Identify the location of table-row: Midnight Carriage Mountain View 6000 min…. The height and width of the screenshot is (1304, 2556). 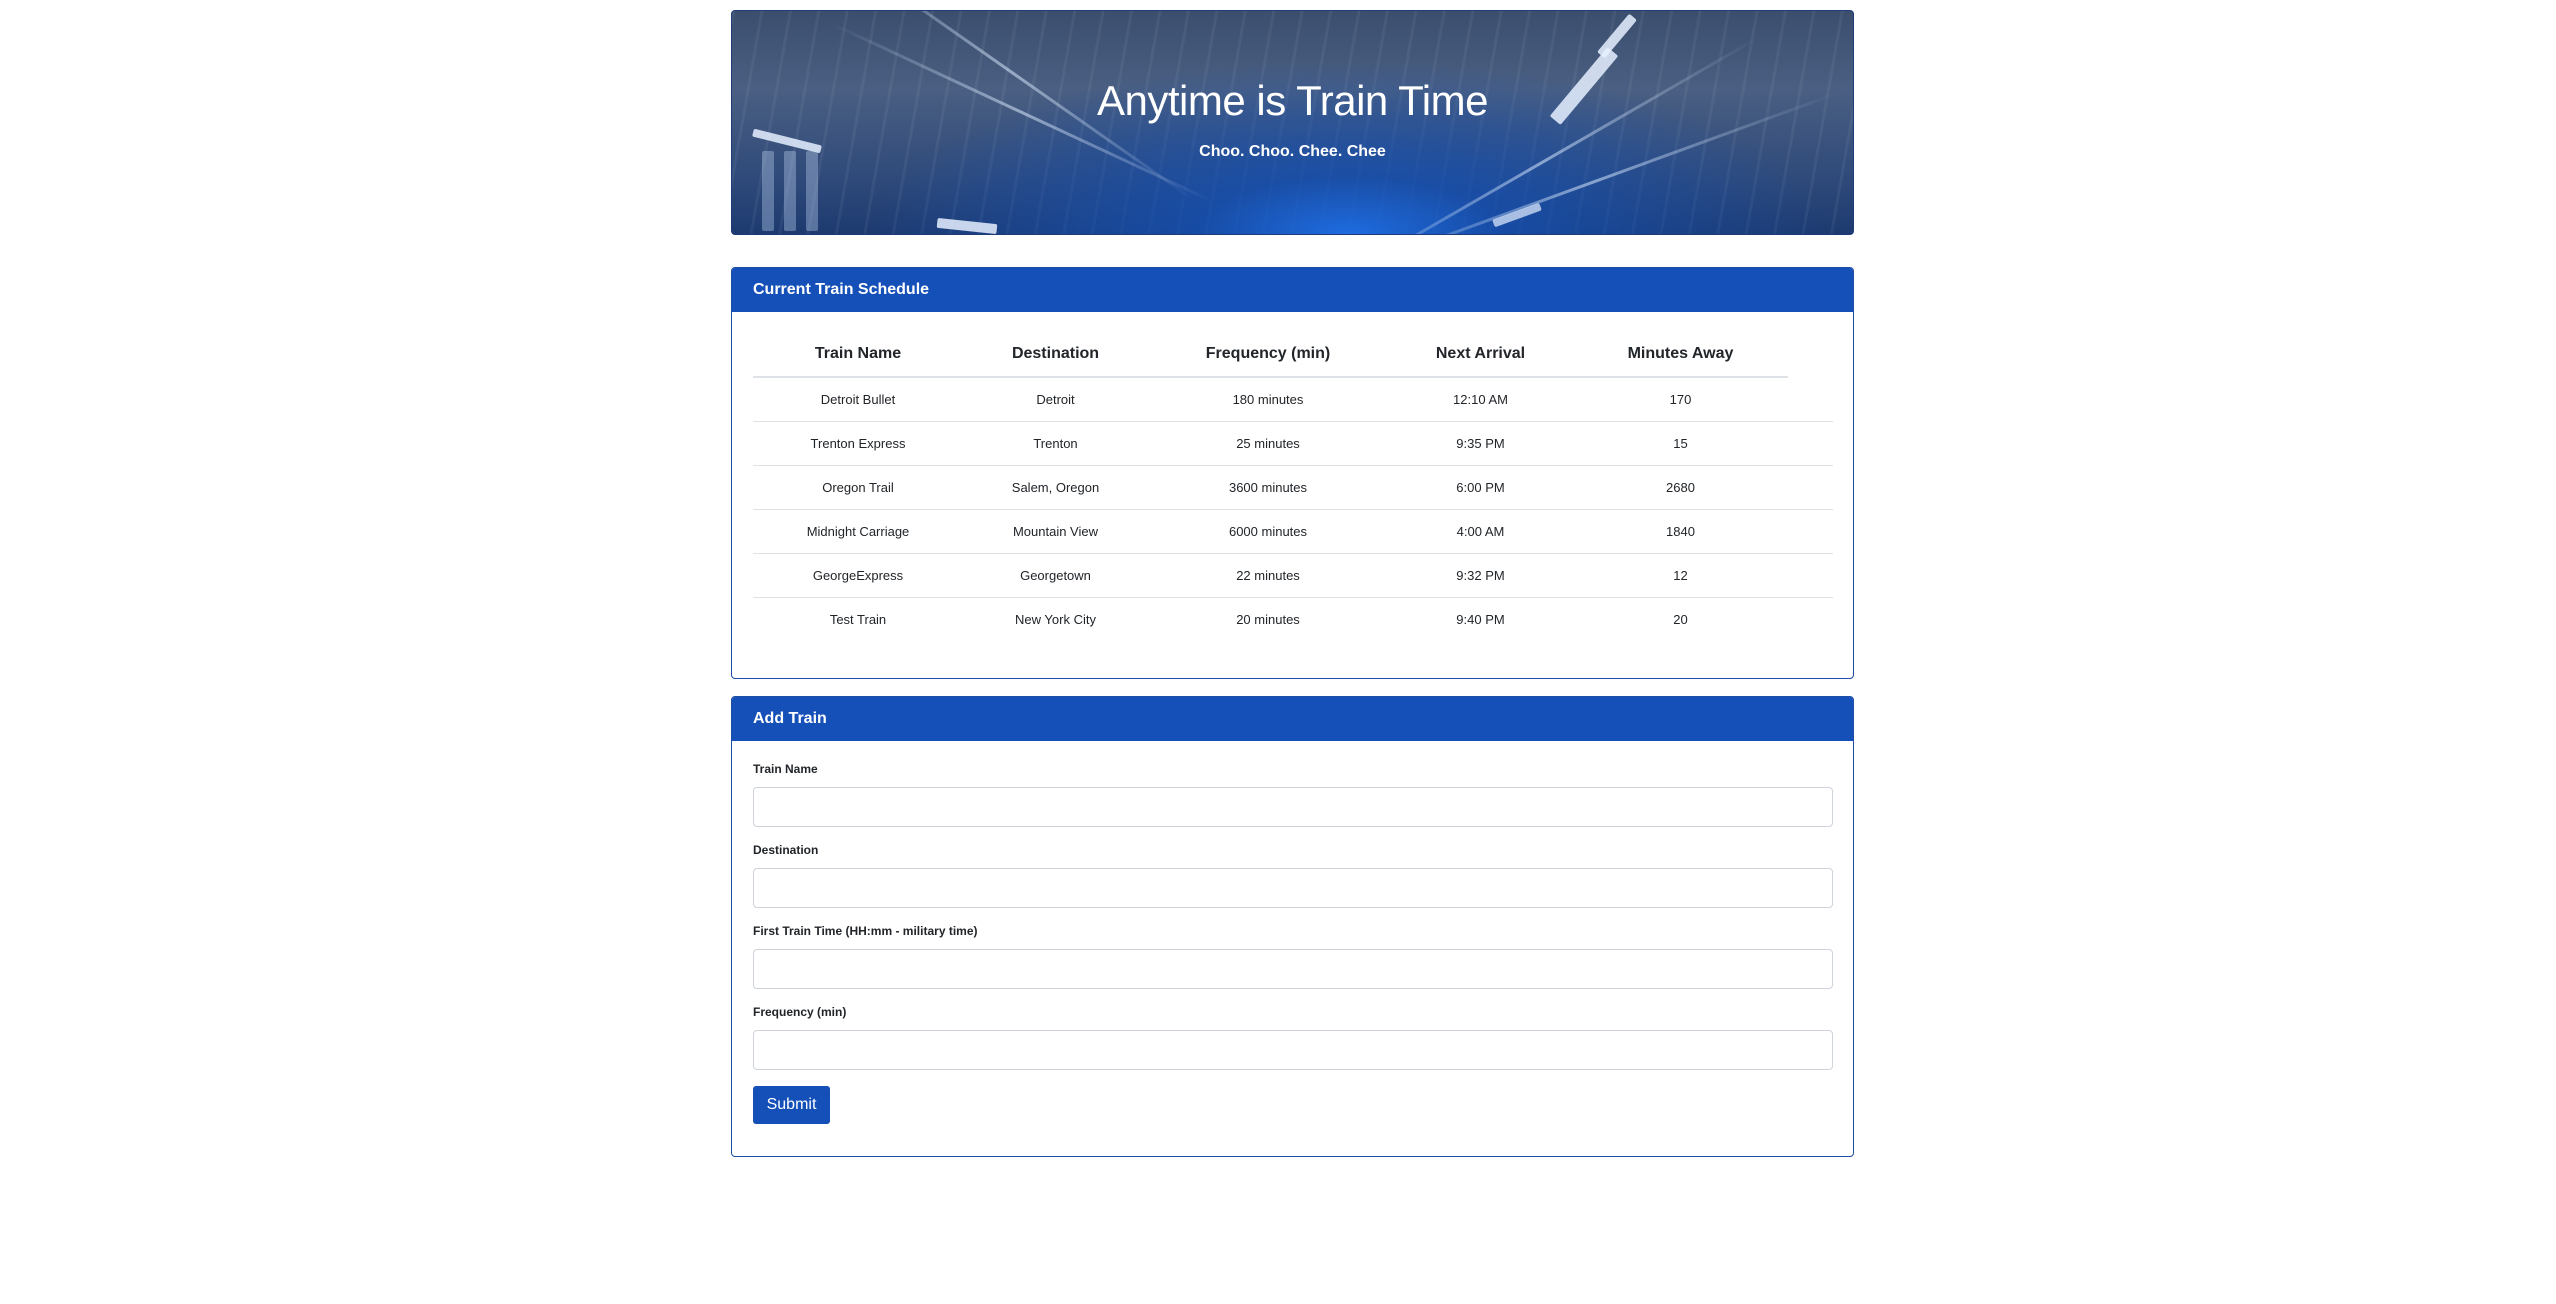
(1293, 531).